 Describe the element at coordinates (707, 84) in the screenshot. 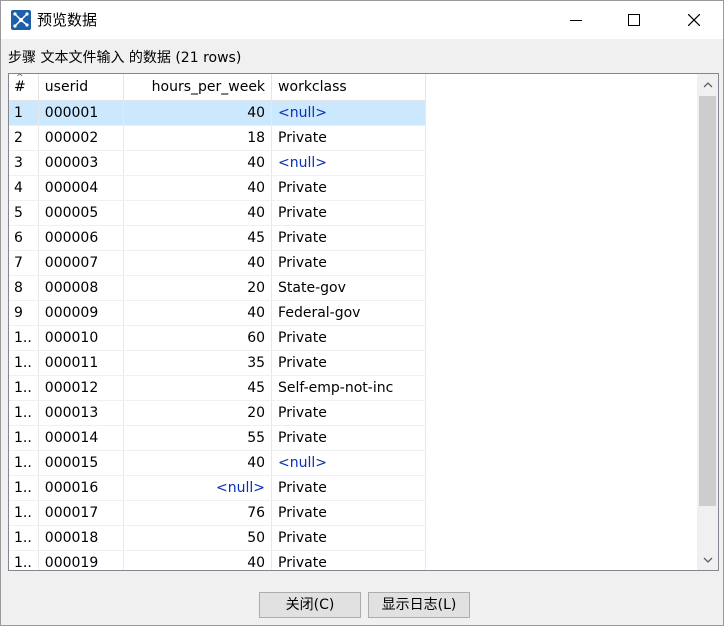

I see `scroll-up-button` at that location.